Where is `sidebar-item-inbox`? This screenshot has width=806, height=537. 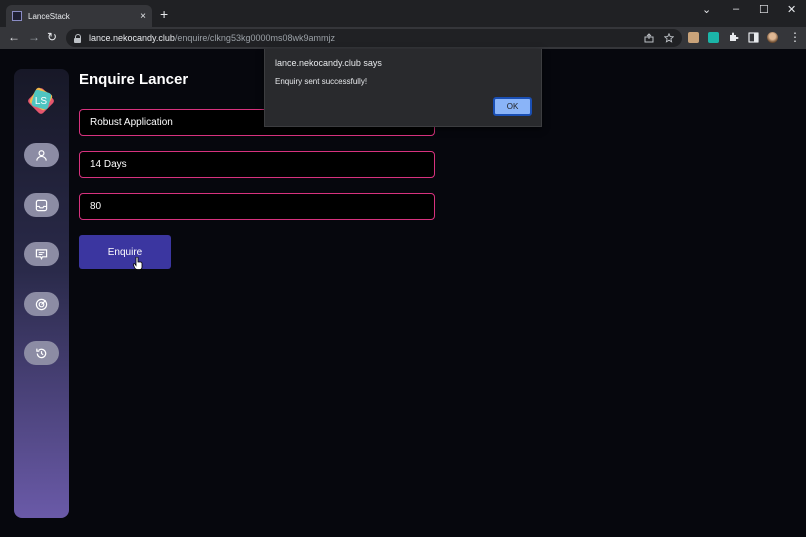
sidebar-item-inbox is located at coordinates (41, 205).